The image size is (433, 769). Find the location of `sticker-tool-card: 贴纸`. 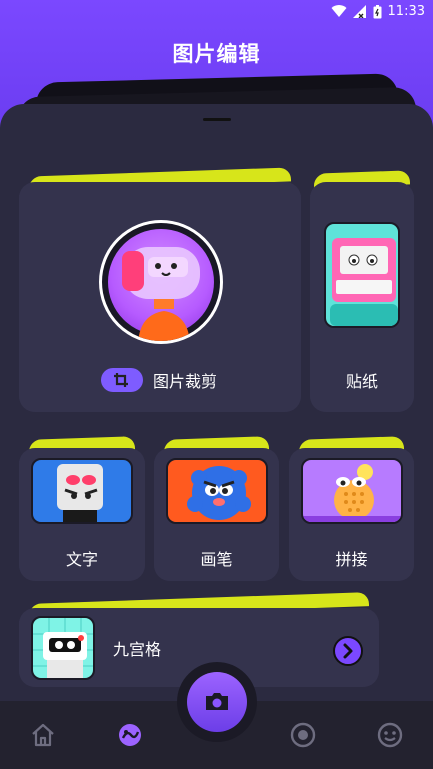

sticker-tool-card: 贴纸 is located at coordinates (362, 291).